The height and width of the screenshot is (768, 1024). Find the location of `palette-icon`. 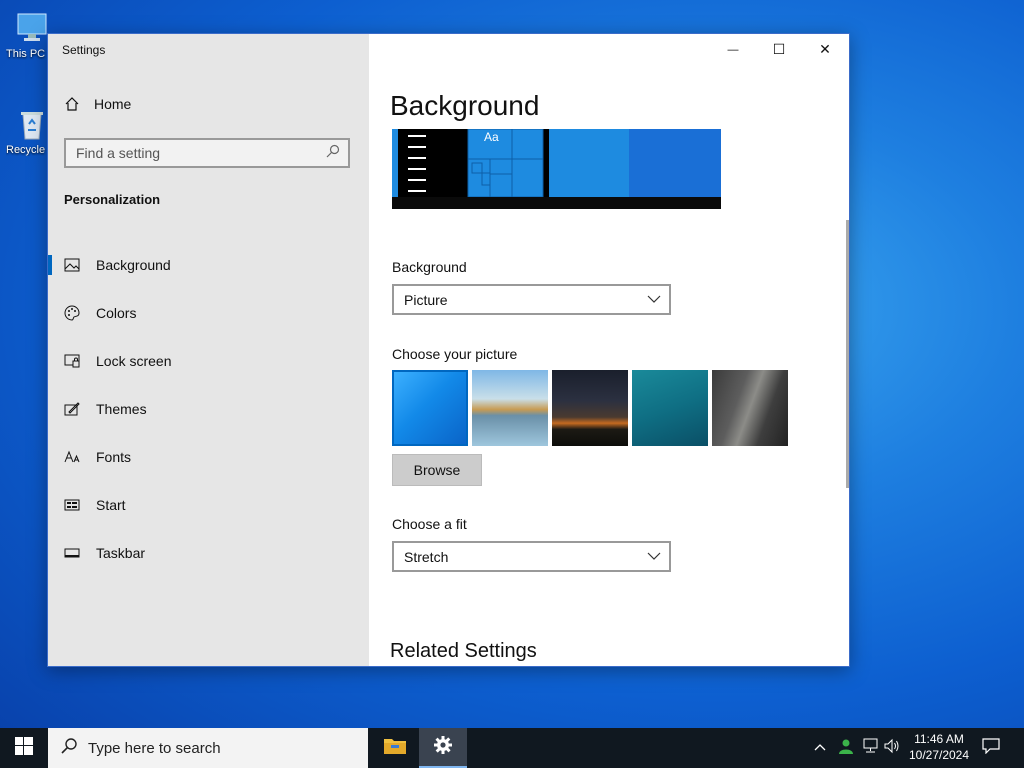

palette-icon is located at coordinates (72, 313).